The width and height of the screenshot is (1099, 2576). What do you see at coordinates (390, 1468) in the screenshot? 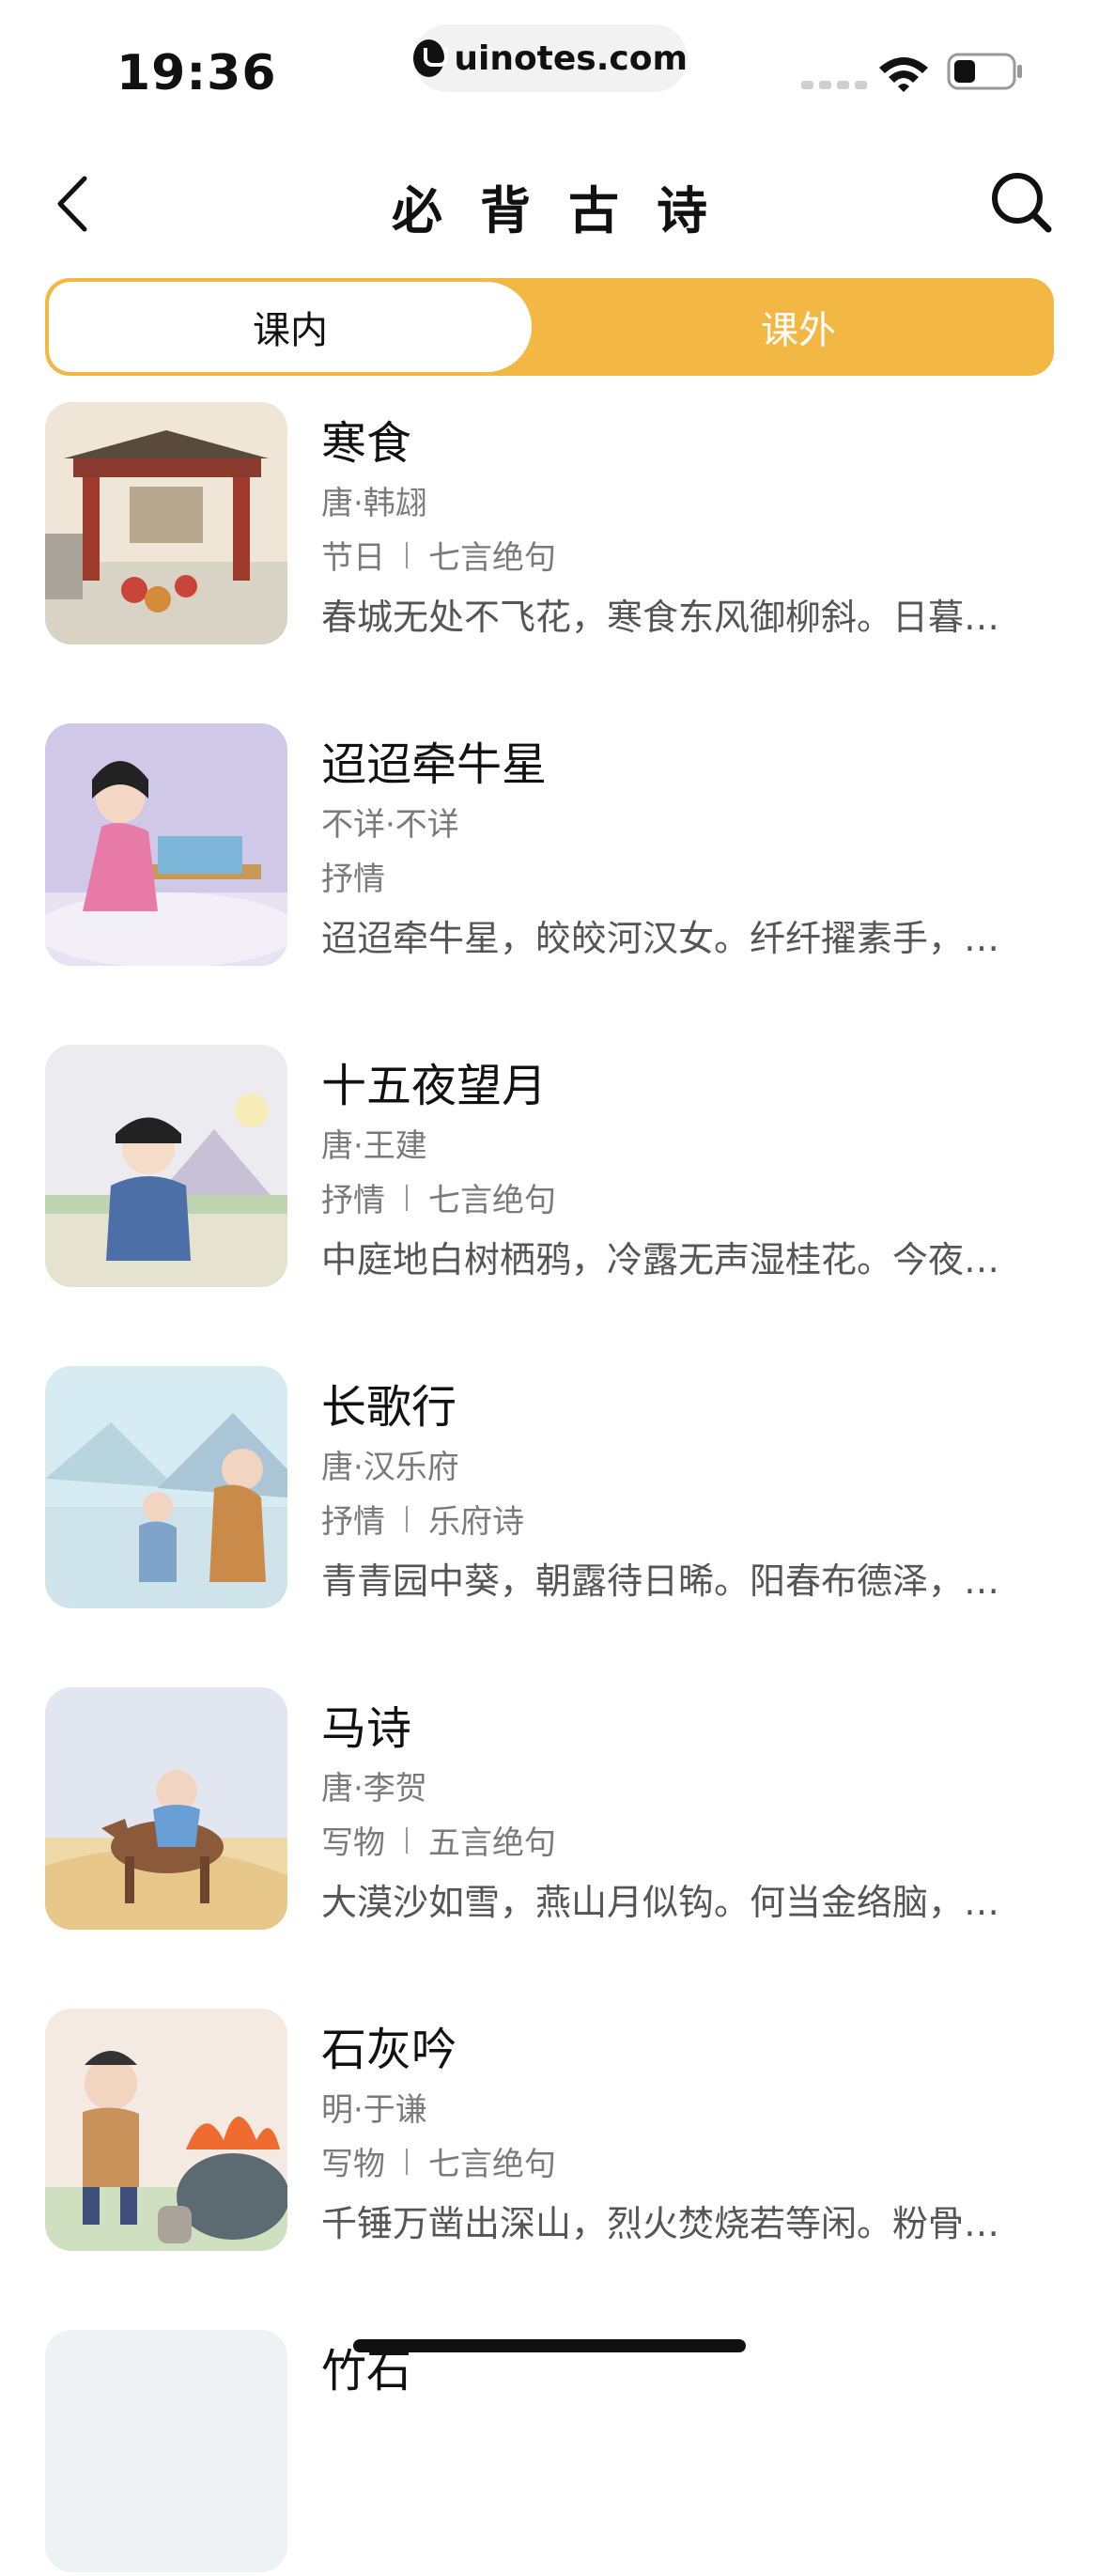
I see `poem-author: 唐·汉乐府` at bounding box center [390, 1468].